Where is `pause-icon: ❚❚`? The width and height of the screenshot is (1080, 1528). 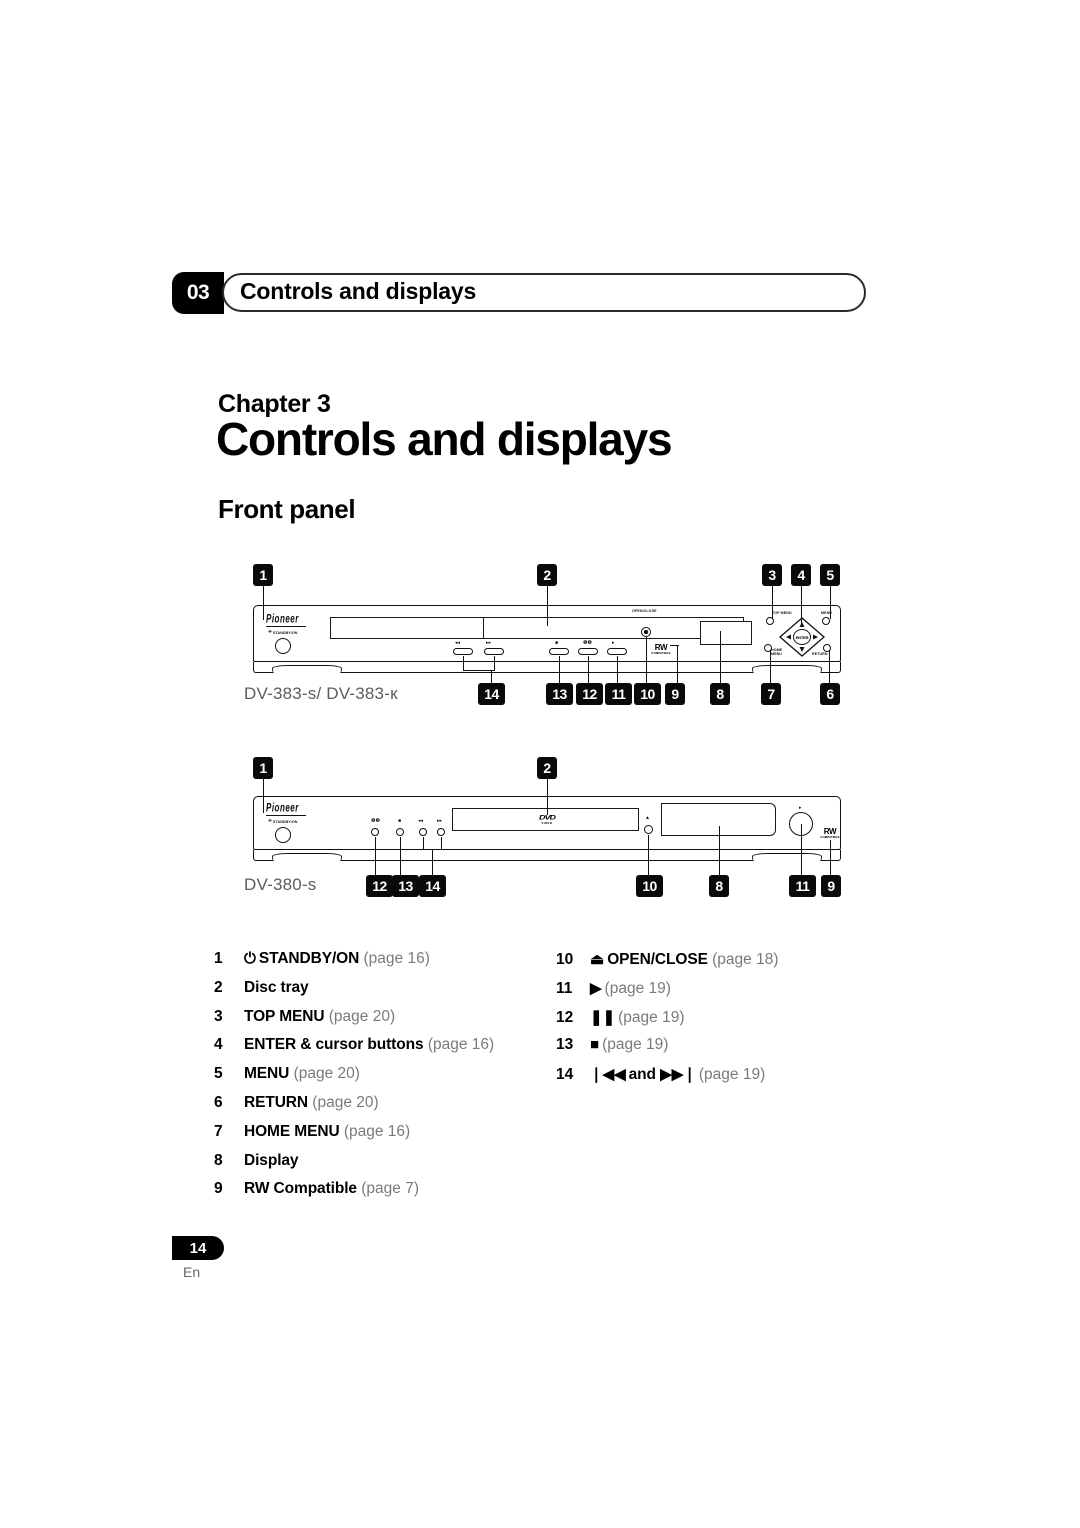
pause-icon: ❚❚ is located at coordinates (603, 1017).